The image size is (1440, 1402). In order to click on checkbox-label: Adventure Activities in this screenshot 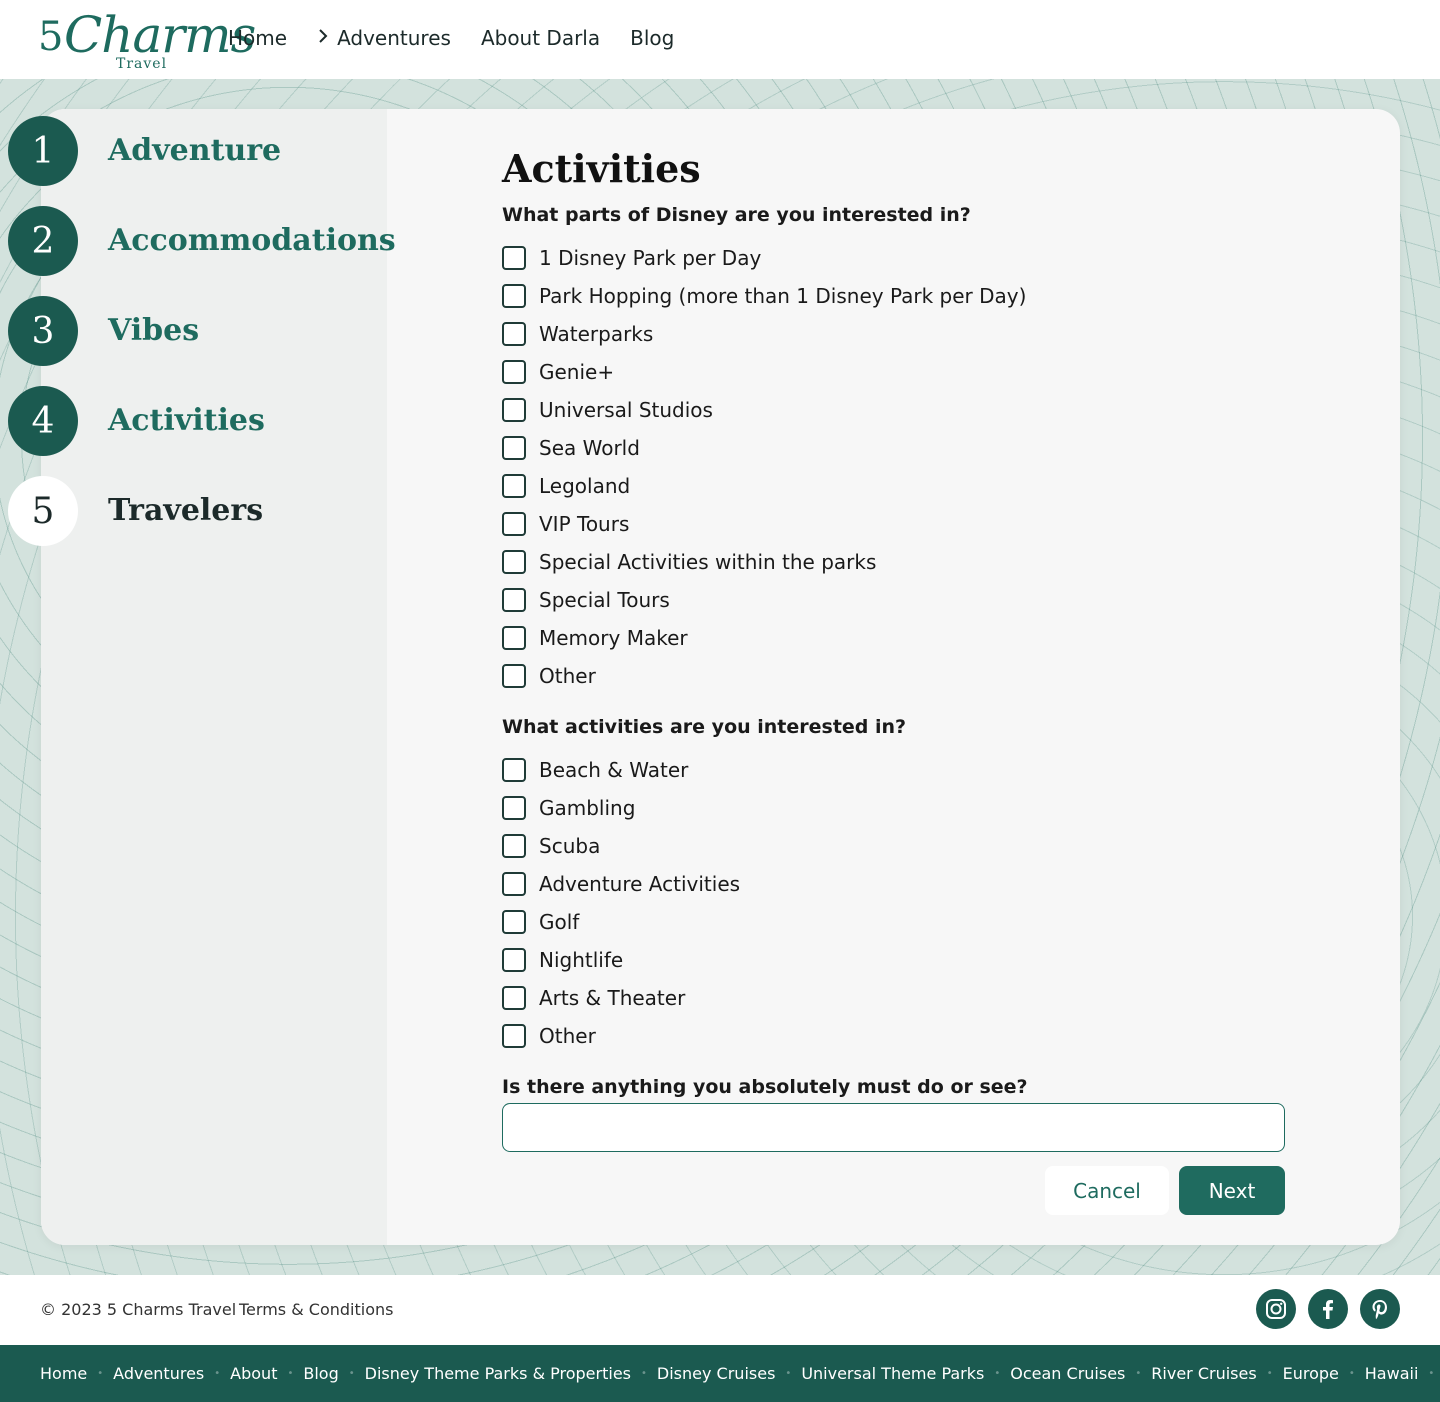, I will do `click(640, 884)`.